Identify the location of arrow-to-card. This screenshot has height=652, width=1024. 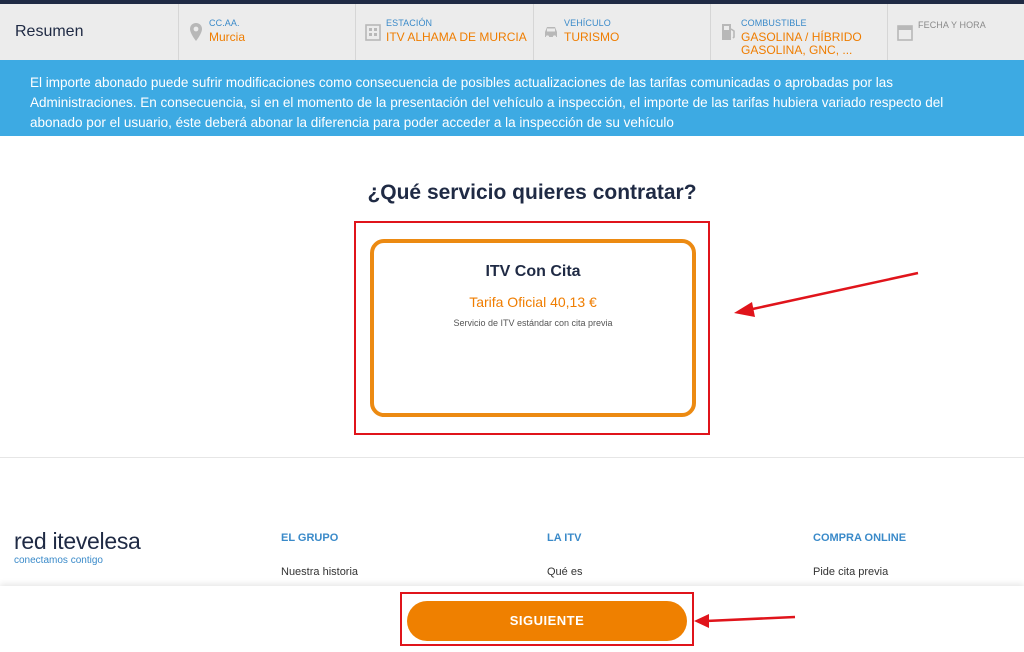
(826, 294).